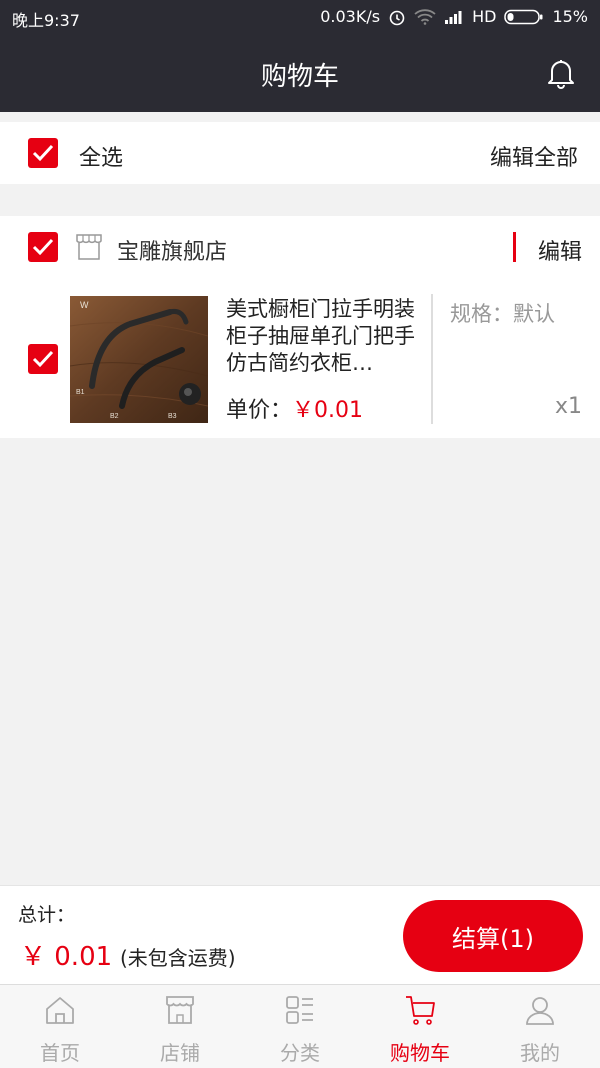 Image resolution: width=600 pixels, height=1068 pixels. Describe the element at coordinates (568, 406) in the screenshot. I see `product-qty: x1` at that location.